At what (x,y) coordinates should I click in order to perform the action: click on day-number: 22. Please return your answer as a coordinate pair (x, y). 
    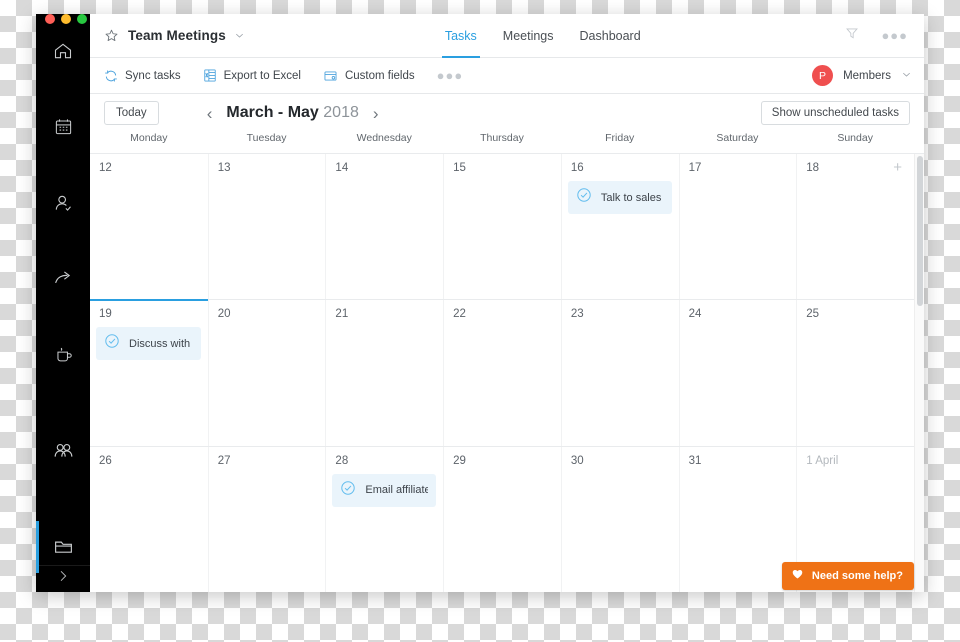
    Looking at the image, I should click on (459, 314).